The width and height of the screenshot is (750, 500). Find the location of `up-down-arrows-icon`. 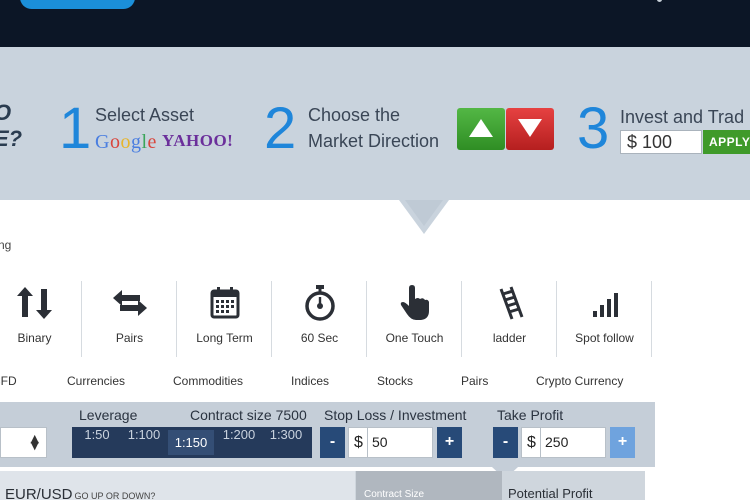

up-down-arrows-icon is located at coordinates (34, 303).